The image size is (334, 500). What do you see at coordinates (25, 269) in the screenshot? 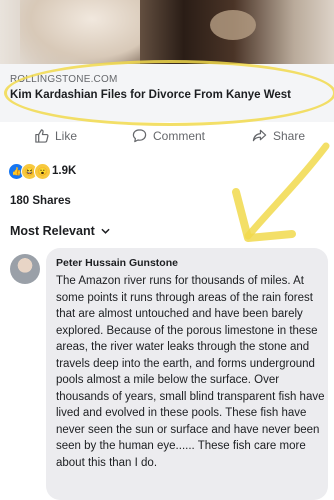
I see `avatar` at bounding box center [25, 269].